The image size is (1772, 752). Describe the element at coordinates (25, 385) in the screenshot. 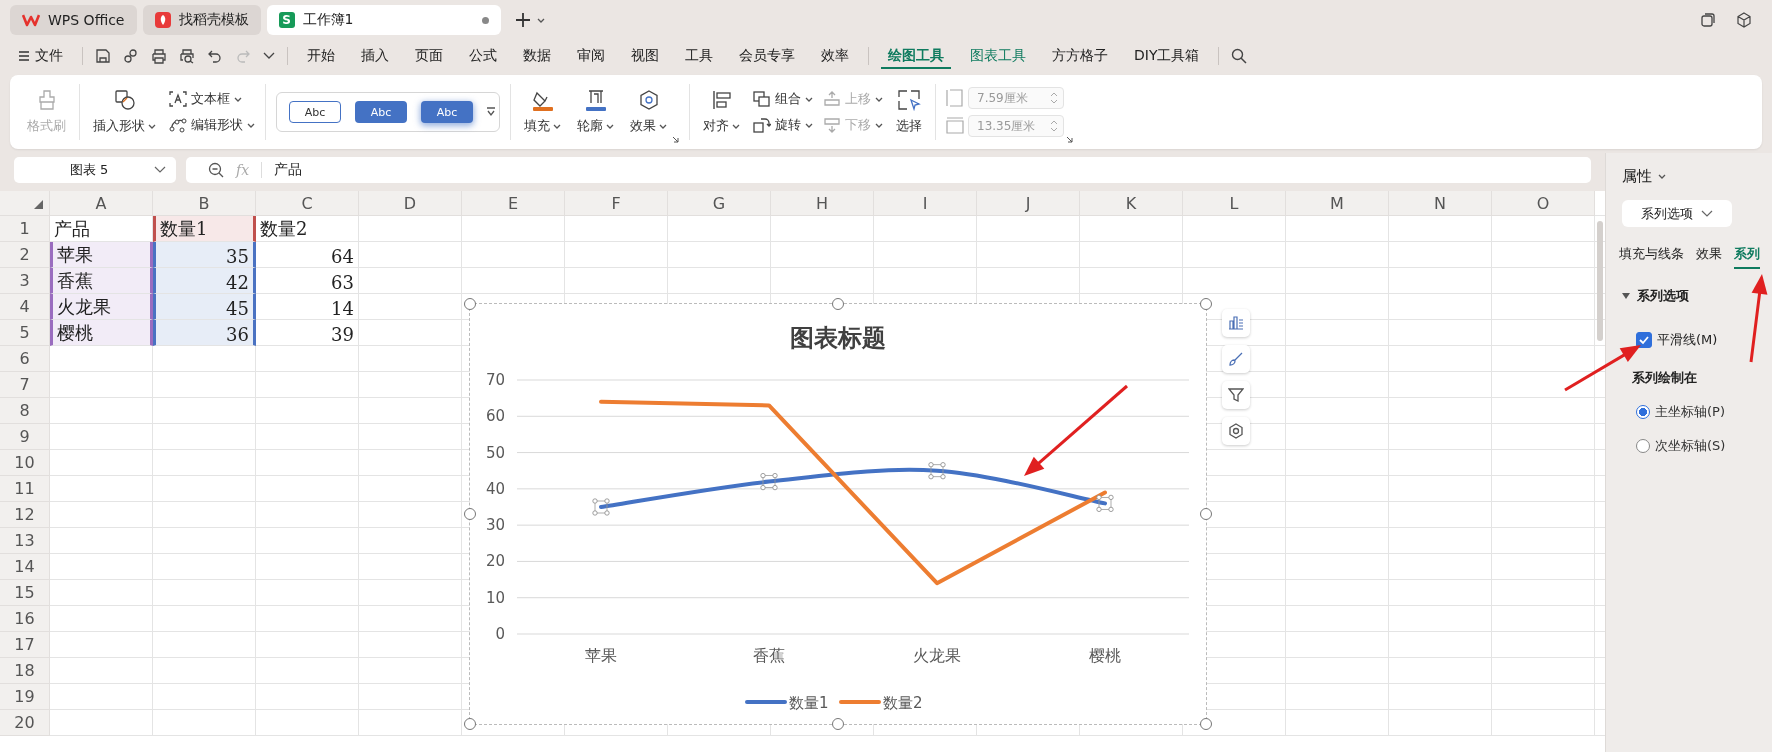

I see `row-header: 7` at that location.